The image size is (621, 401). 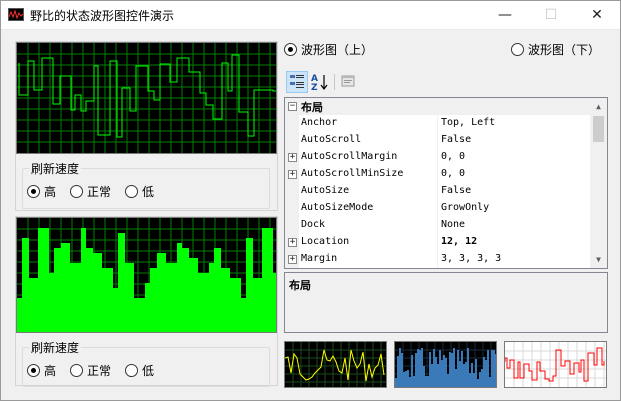 What do you see at coordinates (597, 15) in the screenshot?
I see `close-button: ✕` at bounding box center [597, 15].